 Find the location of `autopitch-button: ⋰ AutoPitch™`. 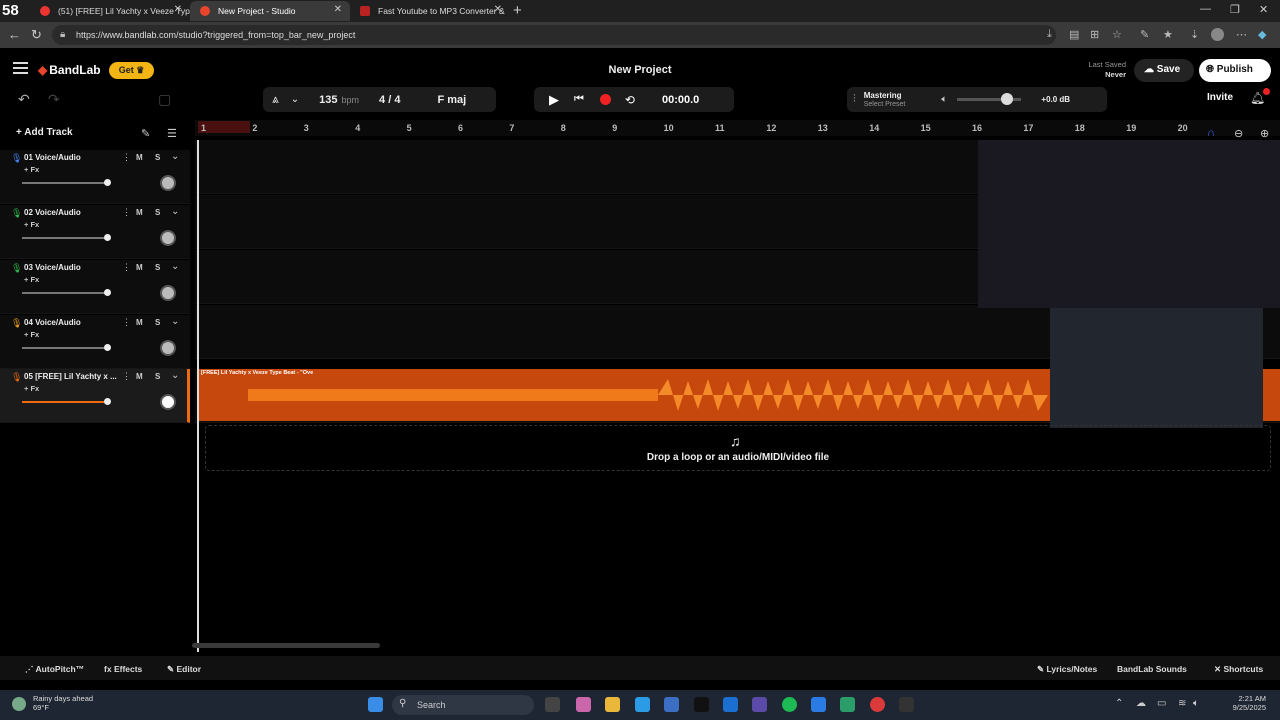

autopitch-button: ⋰ AutoPitch™ is located at coordinates (54, 669).